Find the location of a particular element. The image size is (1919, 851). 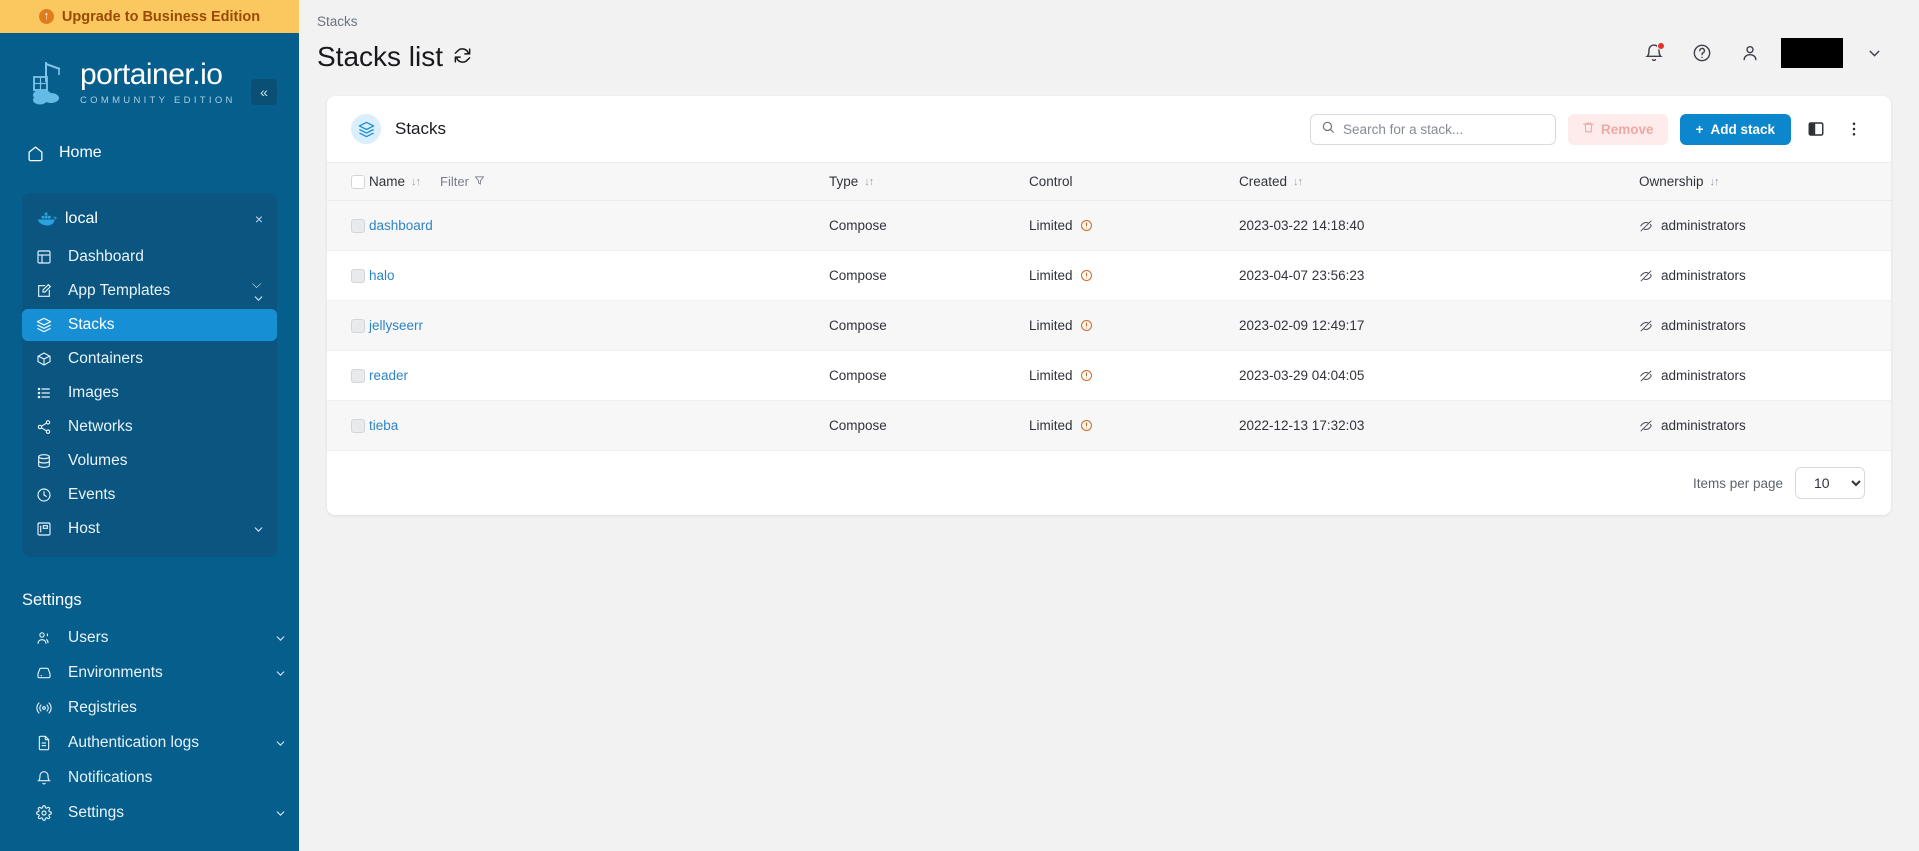

row-created-cell: 2023-02-09 12:49:17 is located at coordinates (1439, 325).